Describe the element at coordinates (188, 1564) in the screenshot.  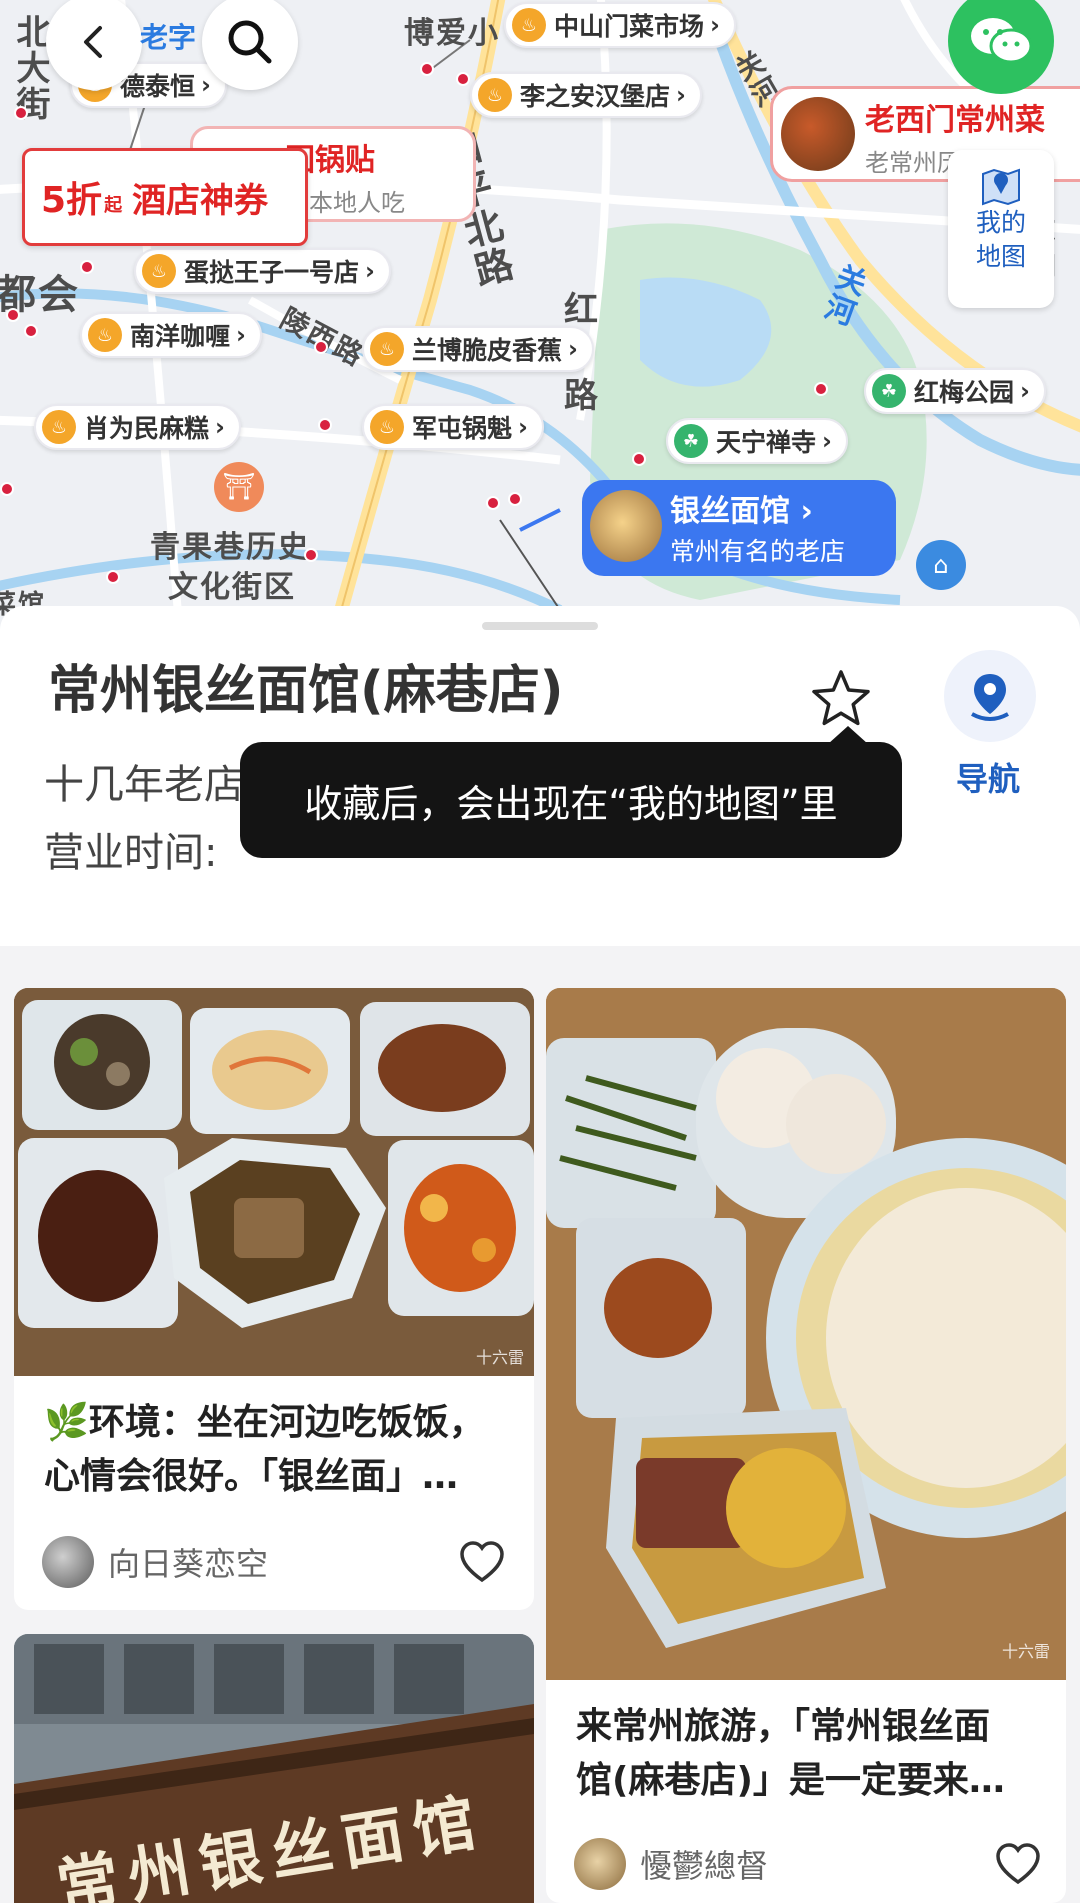
I see `author-name: 向日葵恋空` at that location.